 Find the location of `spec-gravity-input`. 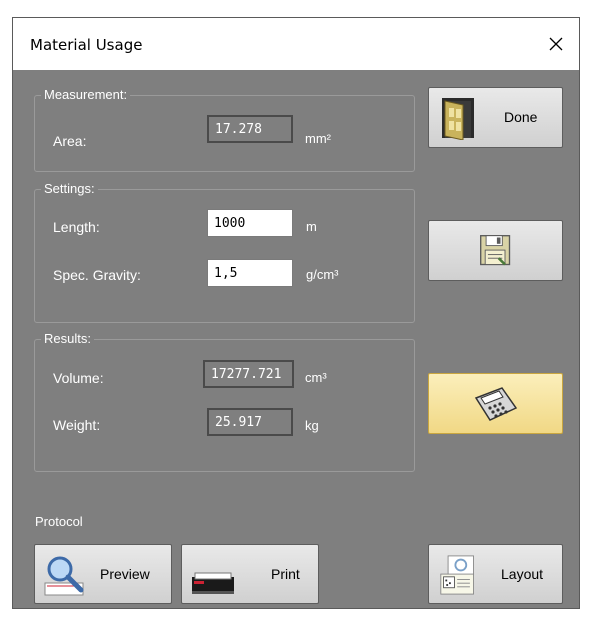

spec-gravity-input is located at coordinates (250, 273).